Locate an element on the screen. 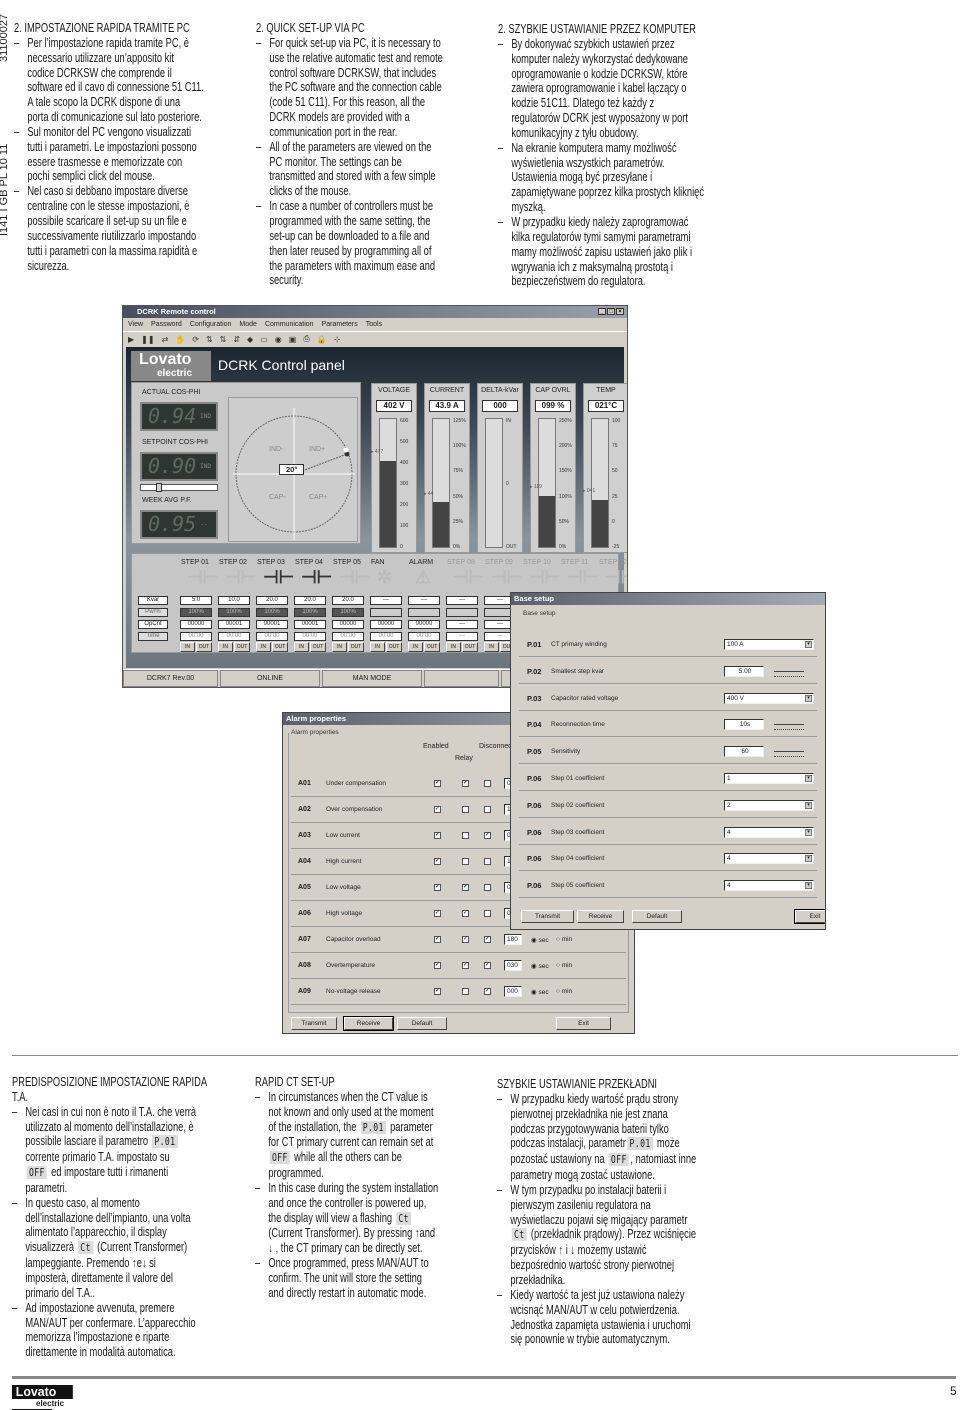  refresh-icon: ⟳ is located at coordinates (195, 339).